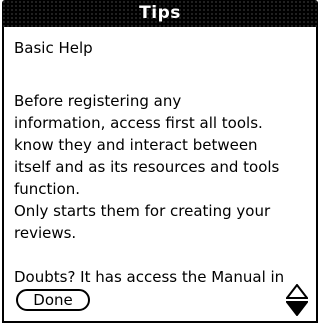 The width and height of the screenshot is (320, 325). What do you see at coordinates (53, 300) in the screenshot?
I see `done-button: Done` at bounding box center [53, 300].